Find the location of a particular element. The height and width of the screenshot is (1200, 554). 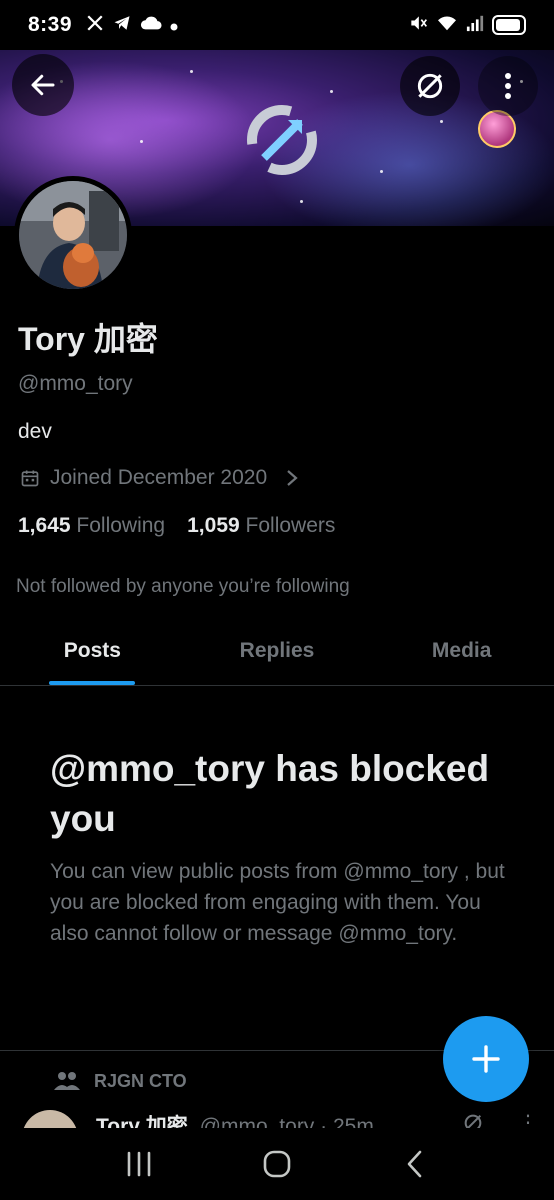

home-button is located at coordinates (277, 1164).